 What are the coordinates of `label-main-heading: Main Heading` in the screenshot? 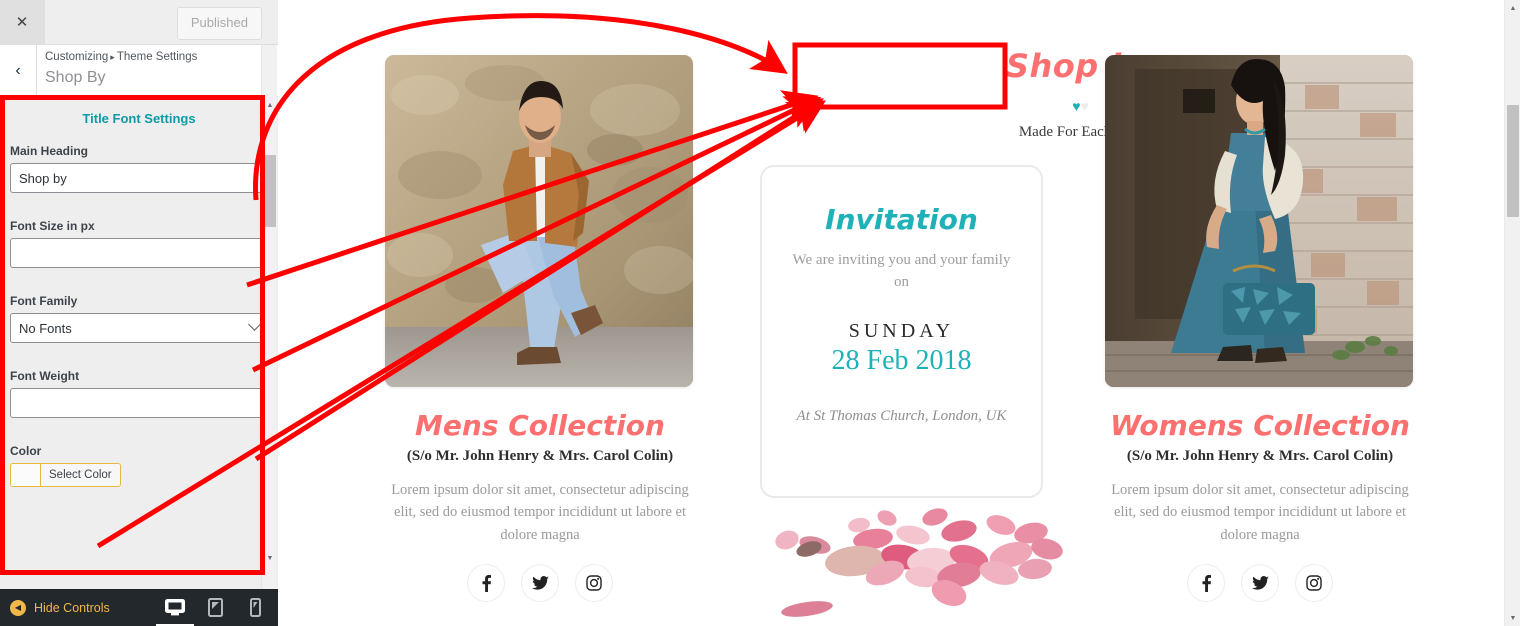 It's located at (49, 151).